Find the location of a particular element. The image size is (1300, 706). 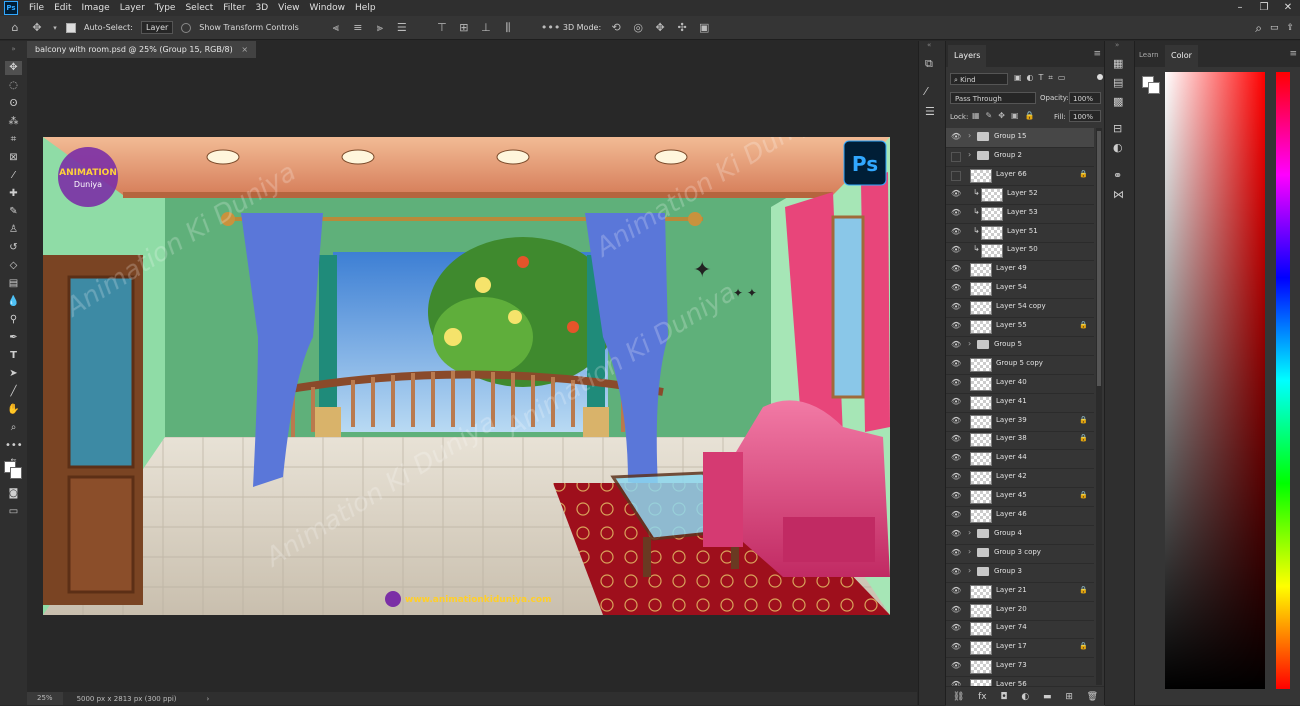

3d-camera-icon: ▣ is located at coordinates (704, 27).